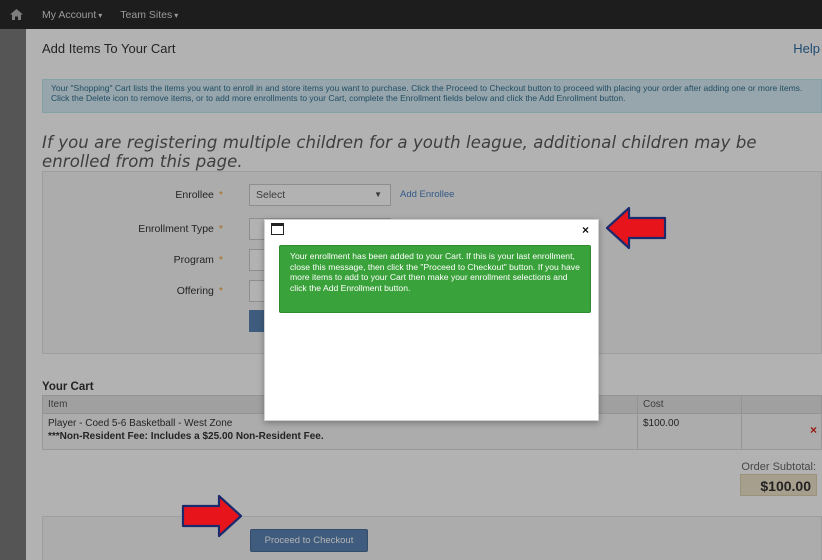 This screenshot has height=560, width=822. Describe the element at coordinates (277, 229) in the screenshot. I see `window-icon` at that location.